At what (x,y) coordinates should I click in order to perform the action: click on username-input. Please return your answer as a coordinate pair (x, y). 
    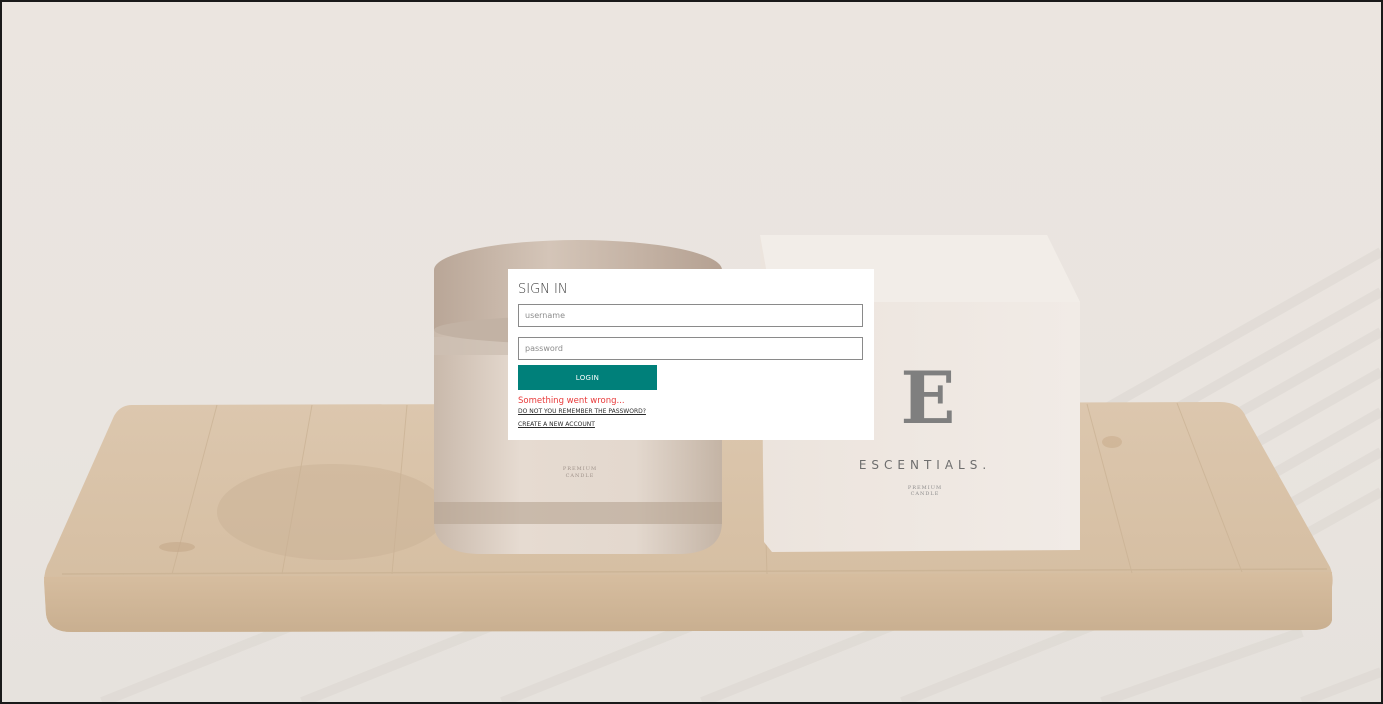
    Looking at the image, I should click on (690, 315).